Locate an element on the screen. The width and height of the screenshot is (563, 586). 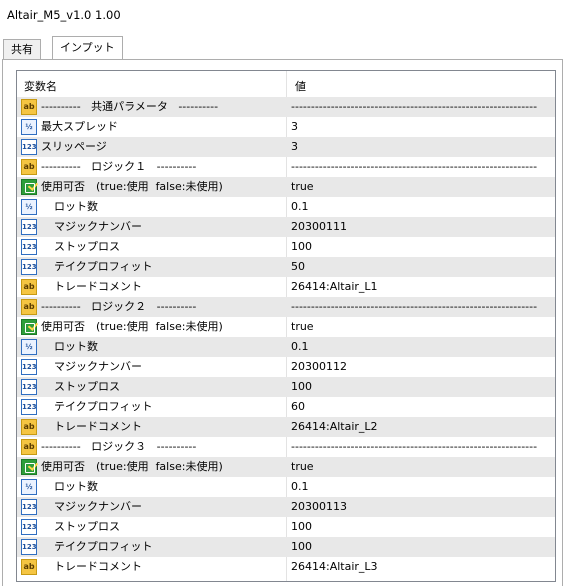
parameter-row: 123 テイクプロフィット 100 is located at coordinates (286, 547).